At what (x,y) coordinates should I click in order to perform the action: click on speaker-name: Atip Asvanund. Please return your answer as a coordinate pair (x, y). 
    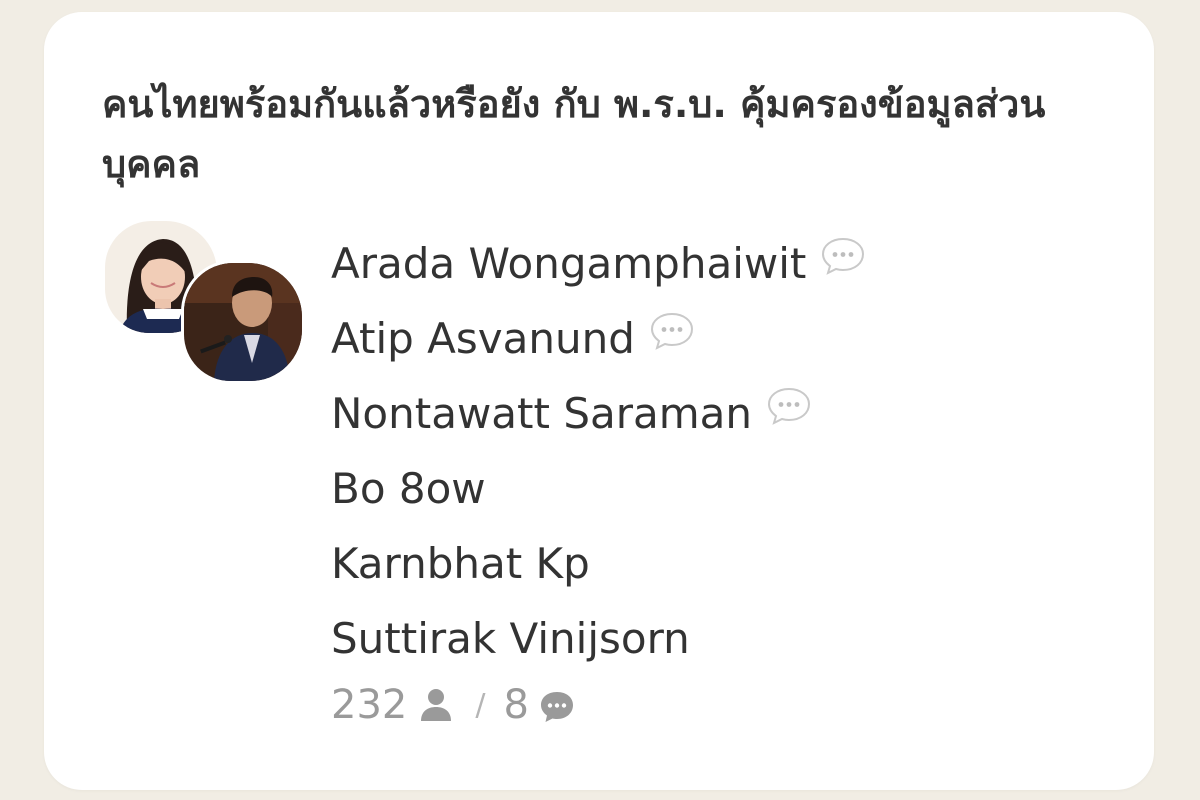
    Looking at the image, I should click on (483, 338).